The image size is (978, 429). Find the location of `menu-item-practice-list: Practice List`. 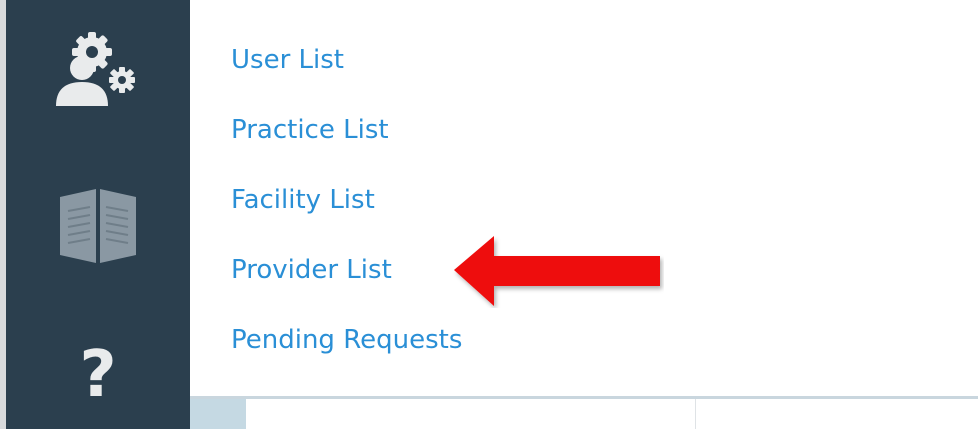

menu-item-practice-list: Practice List is located at coordinates (310, 130).